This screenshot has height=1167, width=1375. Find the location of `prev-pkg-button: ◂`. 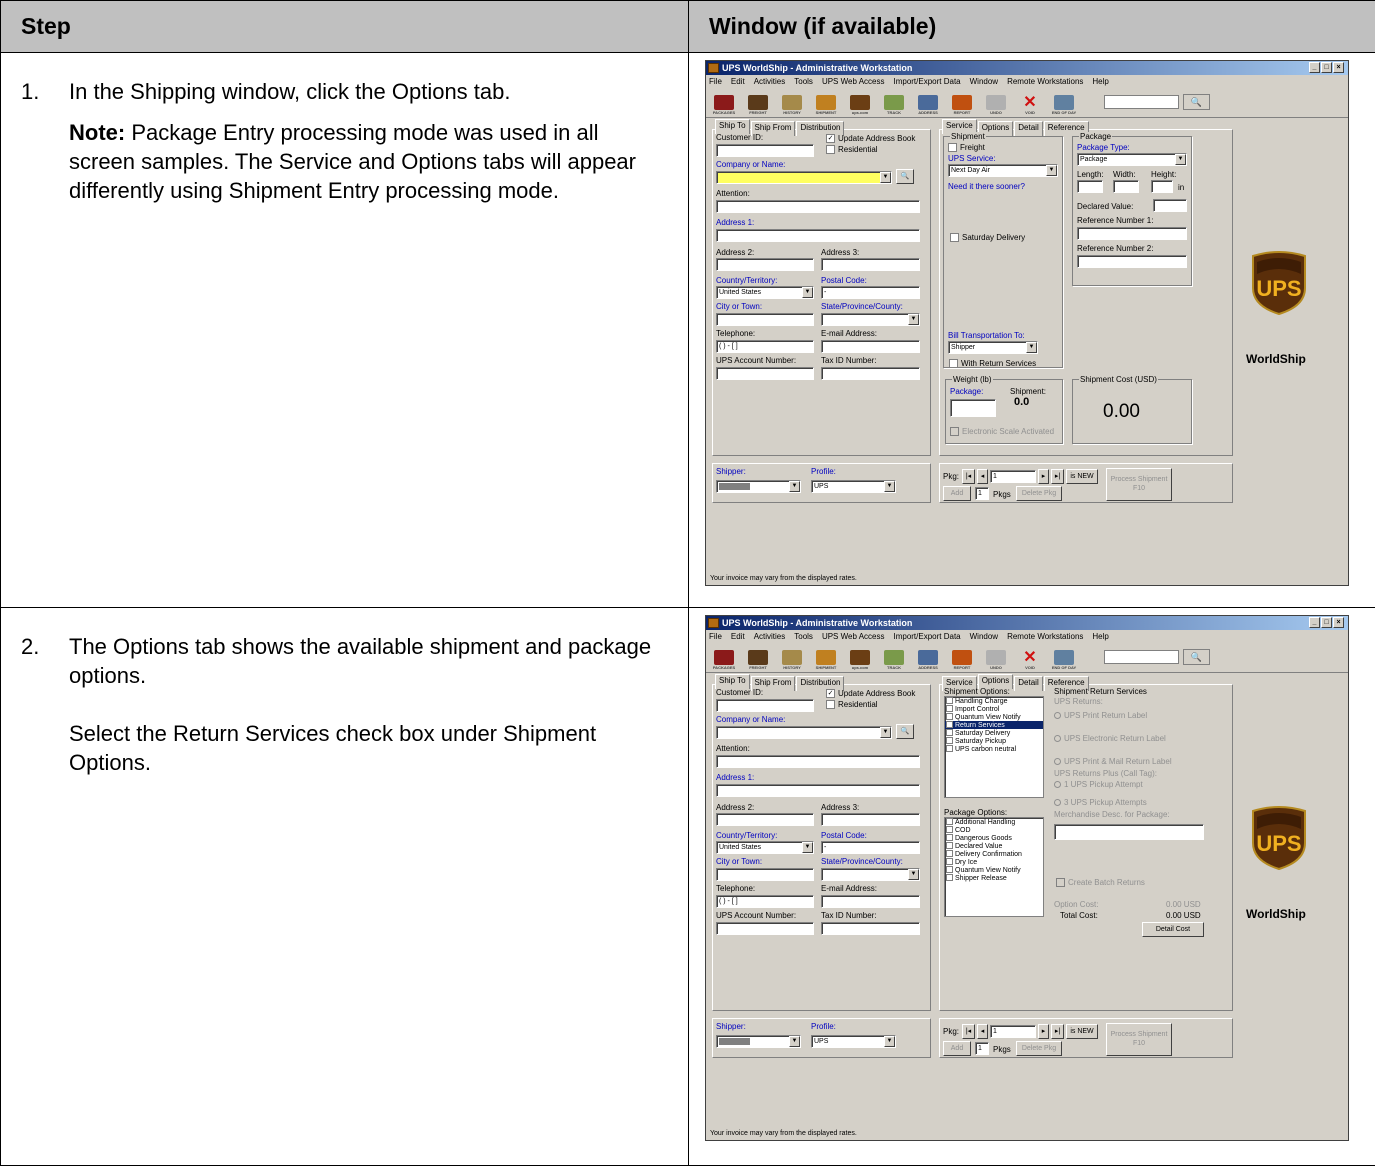

prev-pkg-button: ◂ is located at coordinates (982, 1031).